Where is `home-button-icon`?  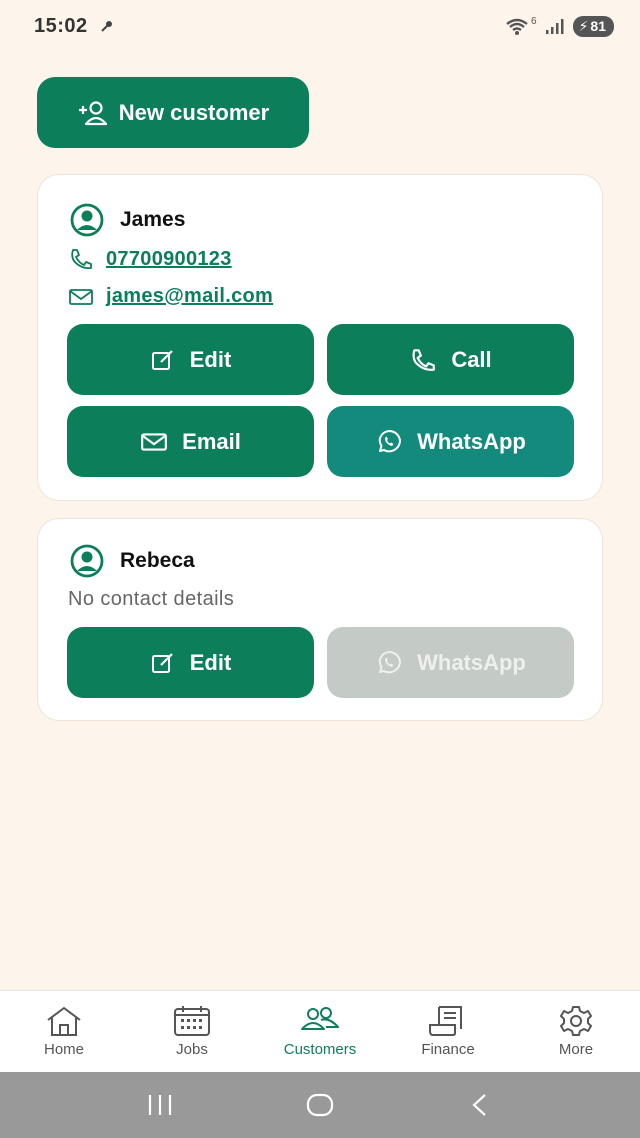 home-button-icon is located at coordinates (320, 1105).